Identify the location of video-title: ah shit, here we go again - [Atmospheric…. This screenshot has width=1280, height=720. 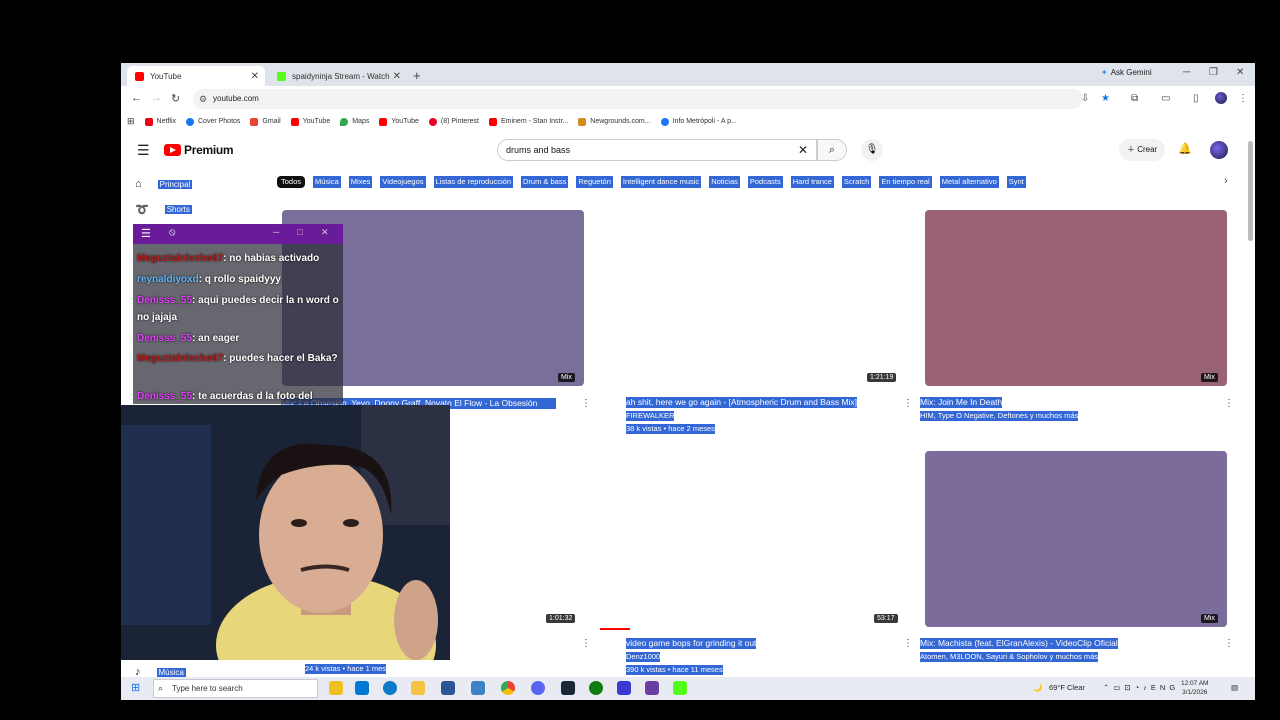
(742, 402).